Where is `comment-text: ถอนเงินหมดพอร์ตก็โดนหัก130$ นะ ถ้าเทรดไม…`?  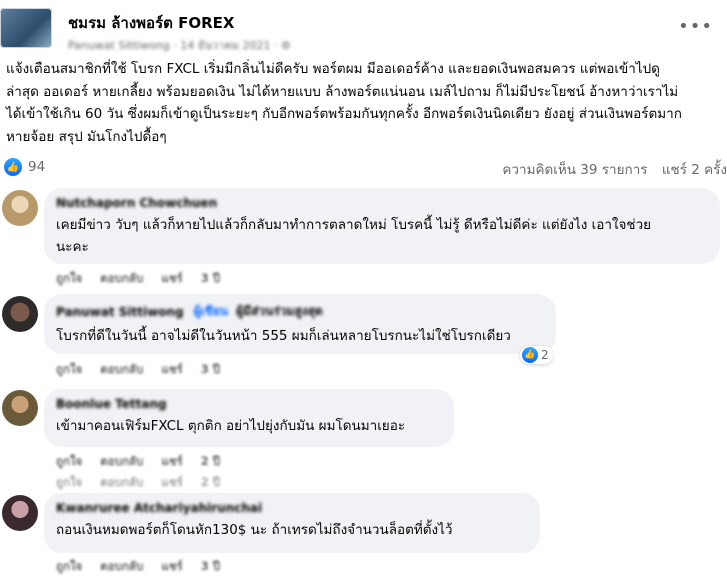
comment-text: ถอนเงินหมดพอร์ตก็โดนหัก130$ นะ ถ้าเทรดไม… is located at coordinates (254, 530).